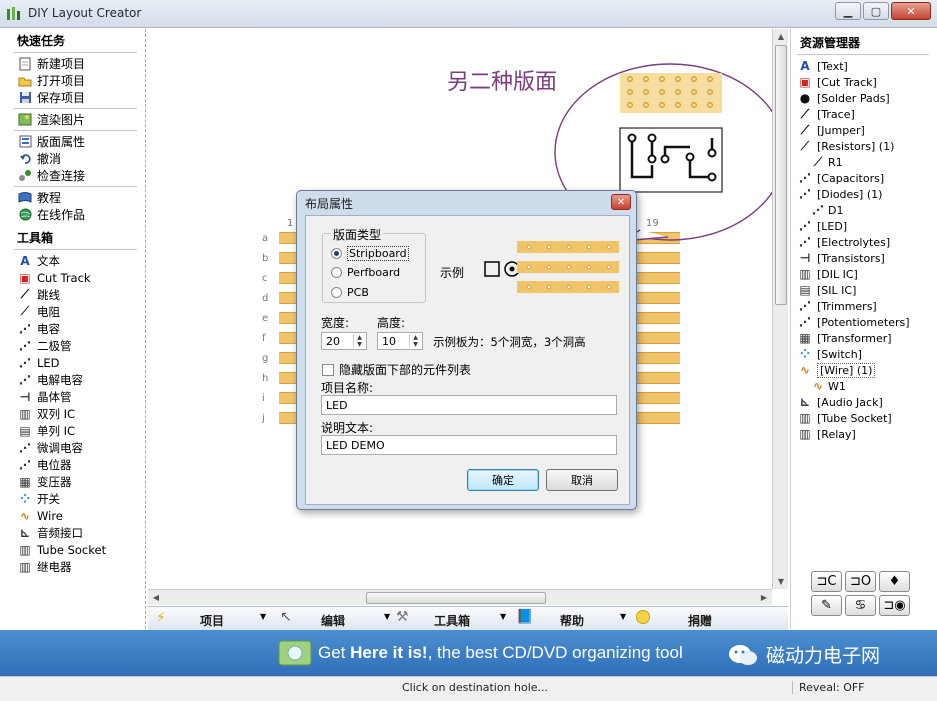 The image size is (937, 701). What do you see at coordinates (72, 464) in the screenshot?
I see `tool-potentiometer: ⋰ 电位器` at bounding box center [72, 464].